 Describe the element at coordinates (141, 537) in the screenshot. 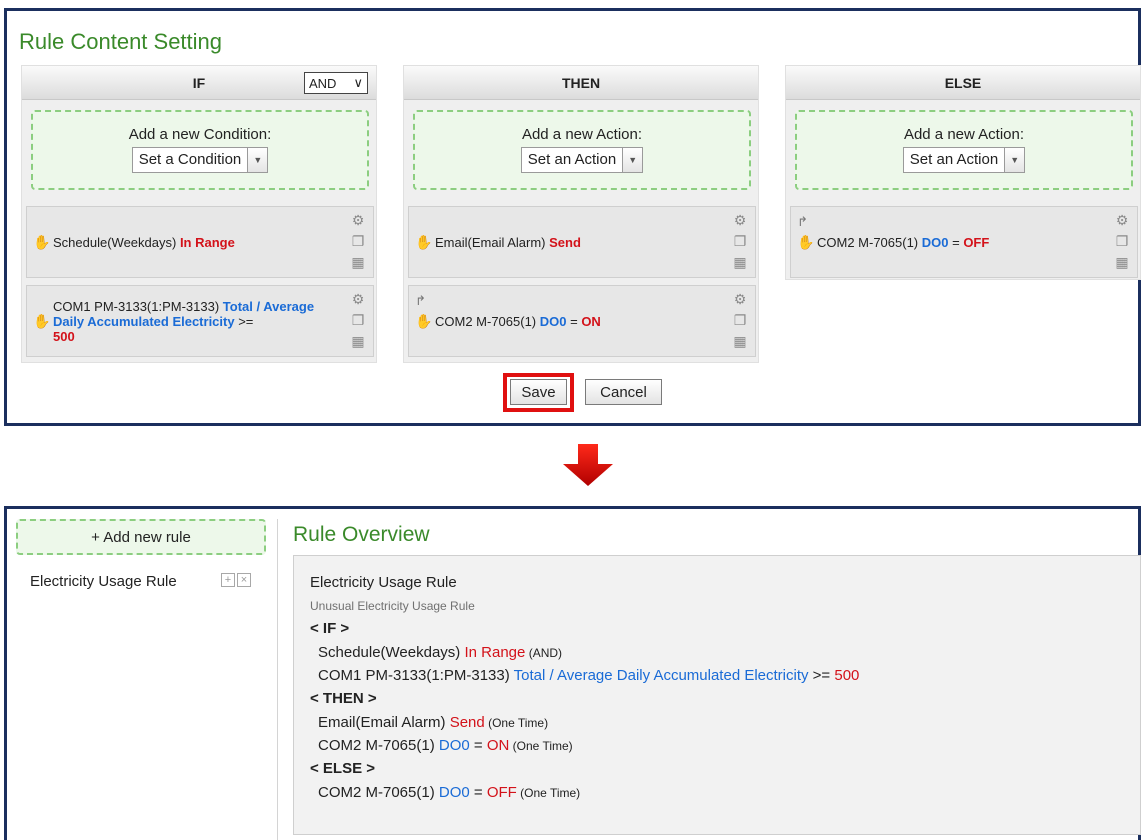

I see `add-new-rule-button: + Add new rule` at that location.